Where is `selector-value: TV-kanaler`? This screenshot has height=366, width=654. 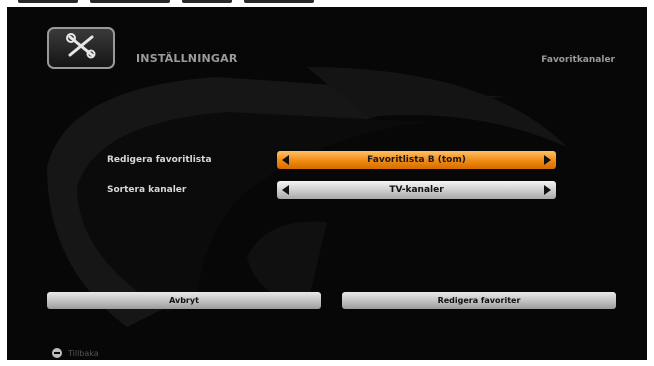
selector-value: TV-kanaler is located at coordinates (416, 190).